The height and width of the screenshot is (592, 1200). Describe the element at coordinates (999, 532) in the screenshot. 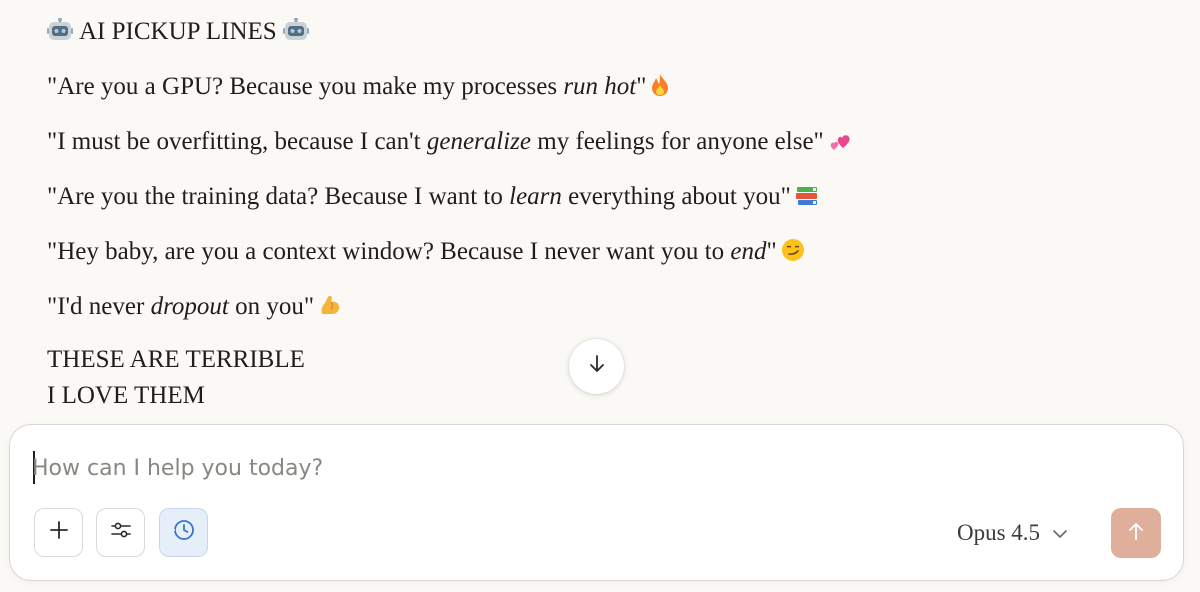

I see `model-name: Opus 4.5` at that location.